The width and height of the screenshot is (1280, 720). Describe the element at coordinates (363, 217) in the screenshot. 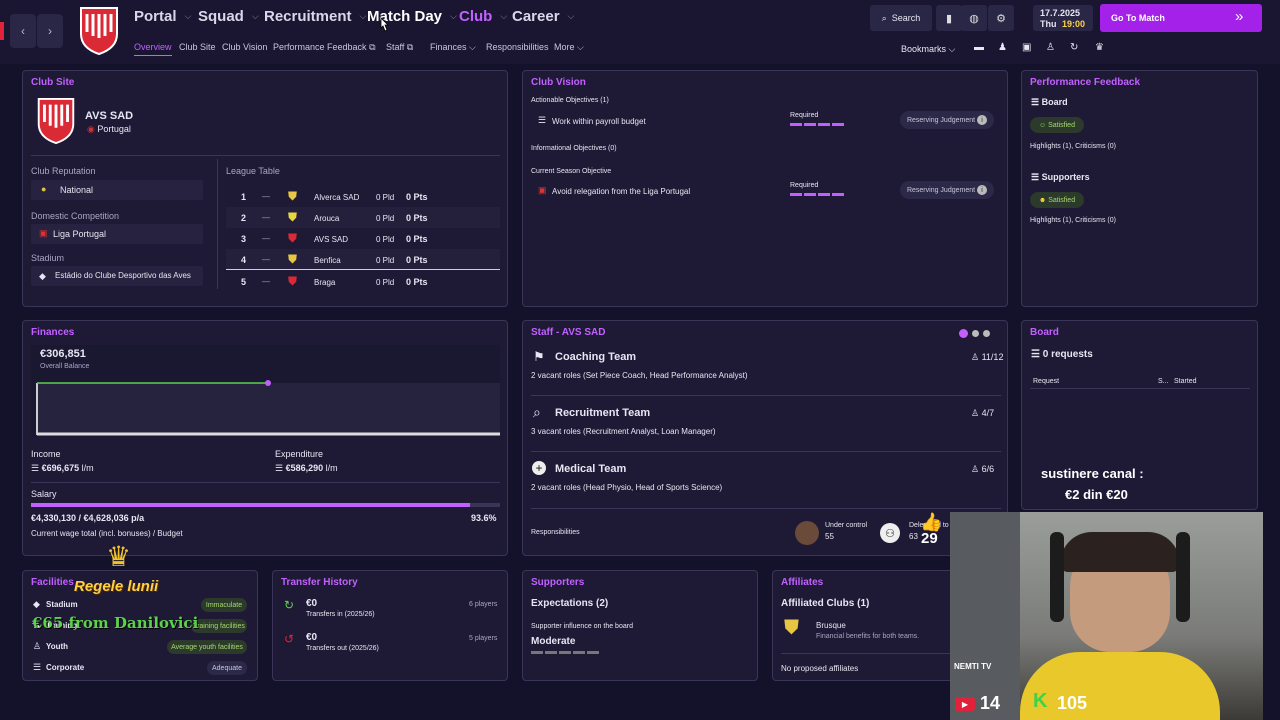

I see `table-row: 2 — ⛊ Arouca 0 Pld 0 Pts` at that location.